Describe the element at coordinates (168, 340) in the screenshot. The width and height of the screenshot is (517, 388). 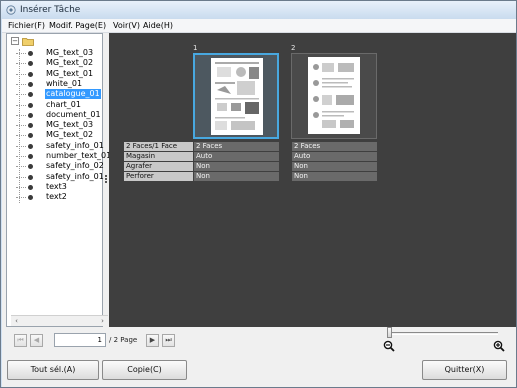
I see `last-page-button: ⏭` at that location.